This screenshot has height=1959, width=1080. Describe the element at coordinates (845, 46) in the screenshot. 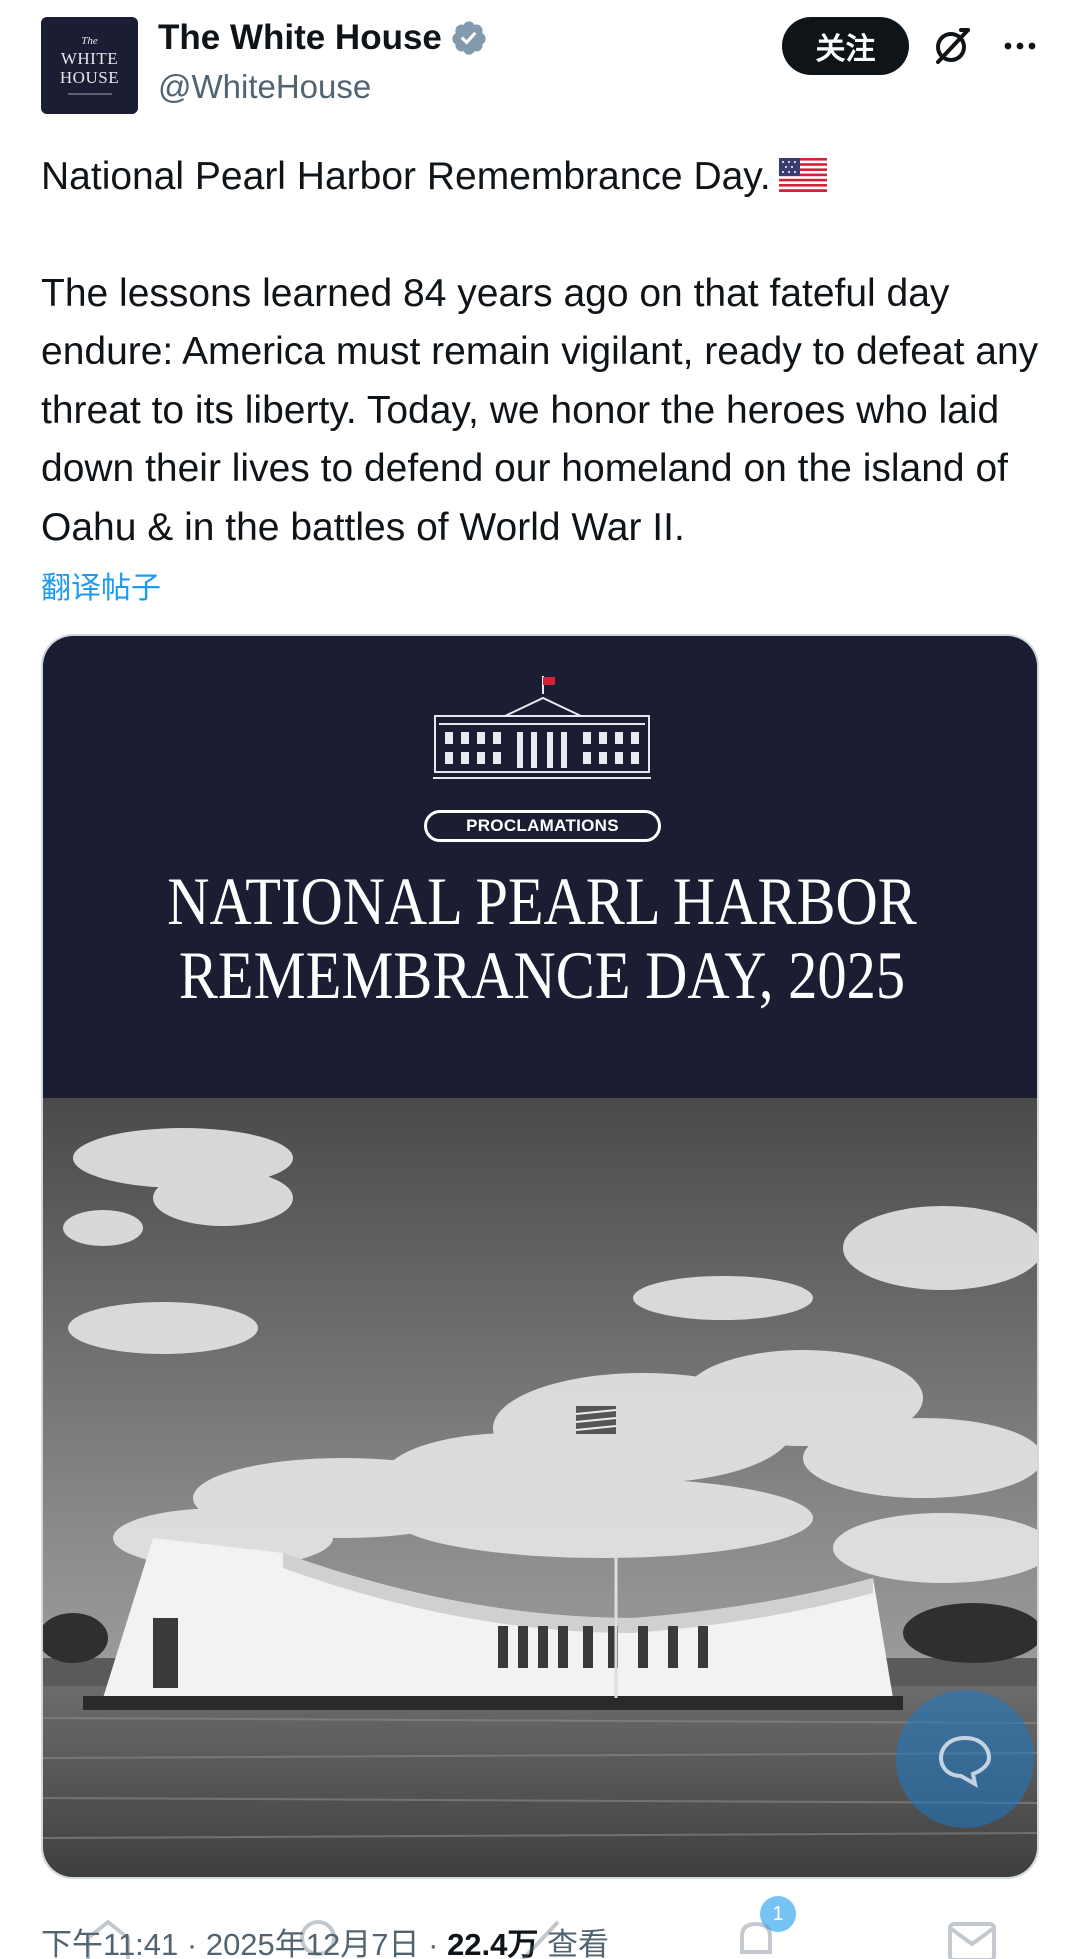

I see `follow-button: 关注` at that location.